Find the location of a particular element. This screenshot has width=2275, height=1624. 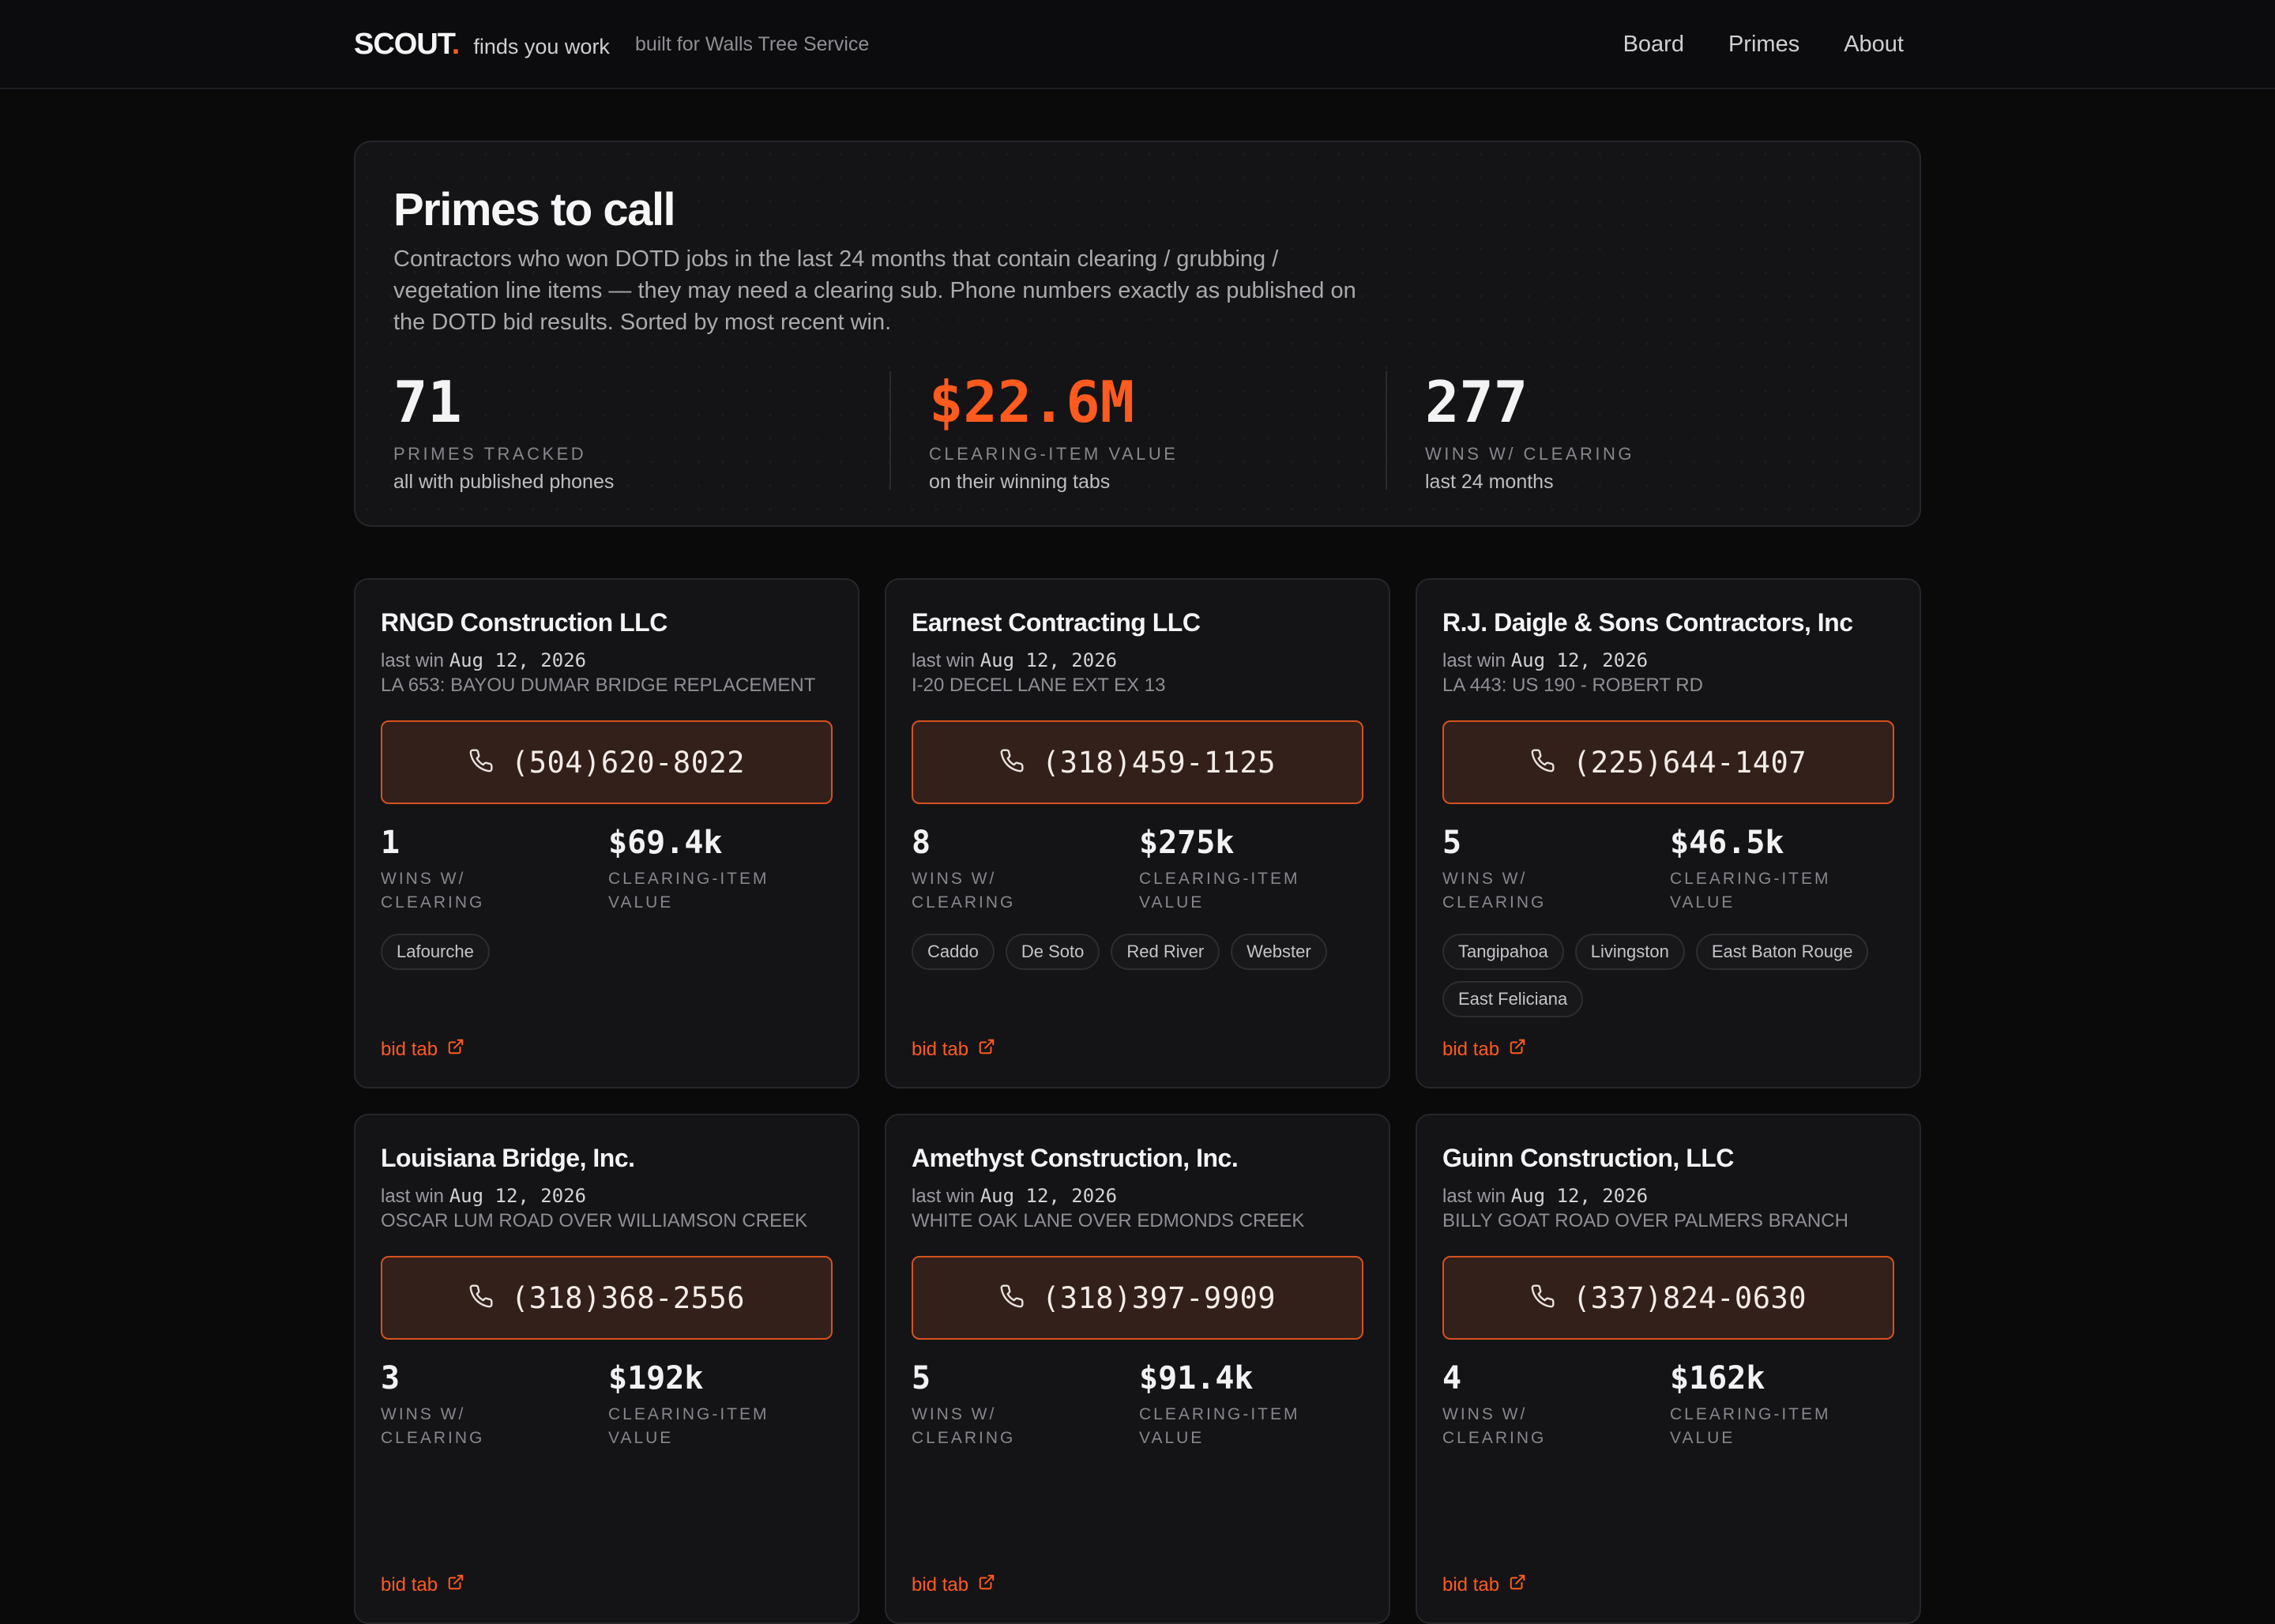

prime-name: R.J. Daigle & Sons Contractors, Inc is located at coordinates (1647, 622).